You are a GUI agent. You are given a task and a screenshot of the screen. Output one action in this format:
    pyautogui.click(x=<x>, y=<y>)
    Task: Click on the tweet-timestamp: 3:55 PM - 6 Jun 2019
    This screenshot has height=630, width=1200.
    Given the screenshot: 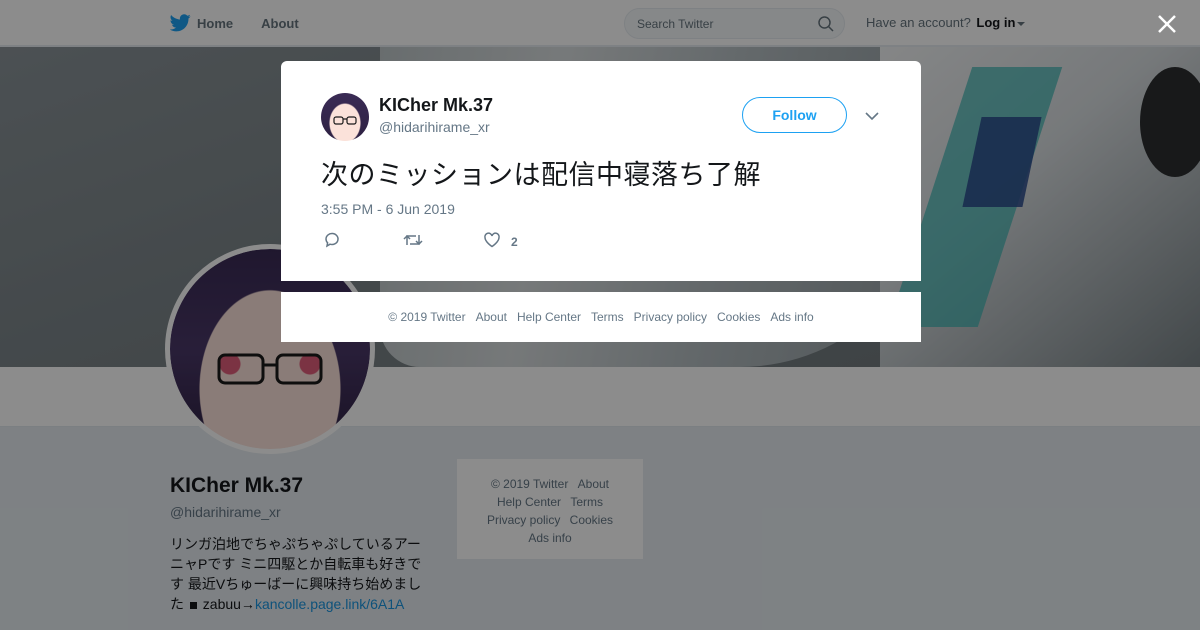 What is the action you would take?
    pyautogui.click(x=388, y=209)
    